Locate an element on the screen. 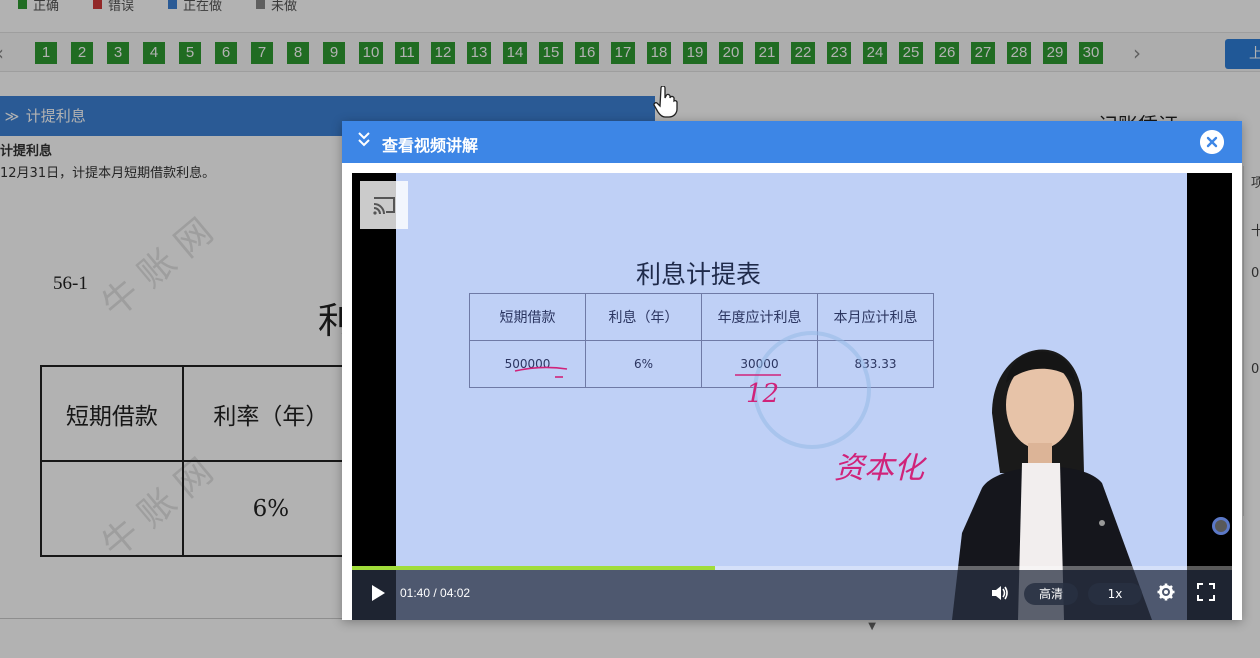  slide-table-header: 利息（年） is located at coordinates (643, 317).